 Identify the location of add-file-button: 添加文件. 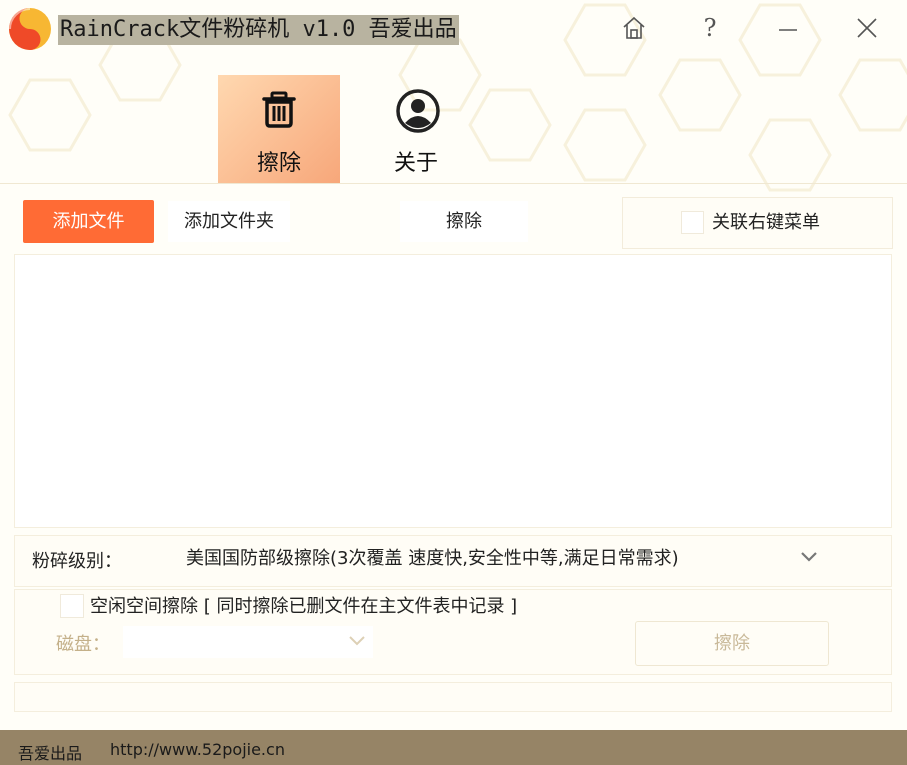
(88, 221).